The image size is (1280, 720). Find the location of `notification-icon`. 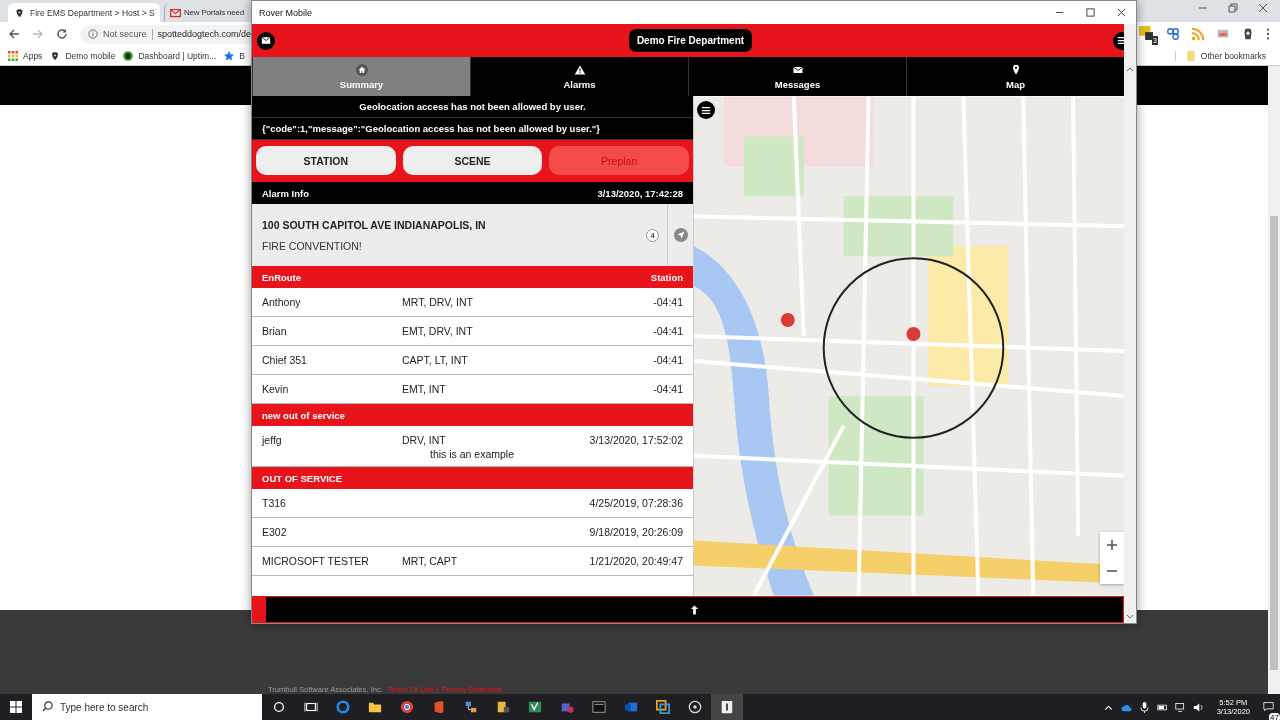

notification-icon is located at coordinates (1268, 706).